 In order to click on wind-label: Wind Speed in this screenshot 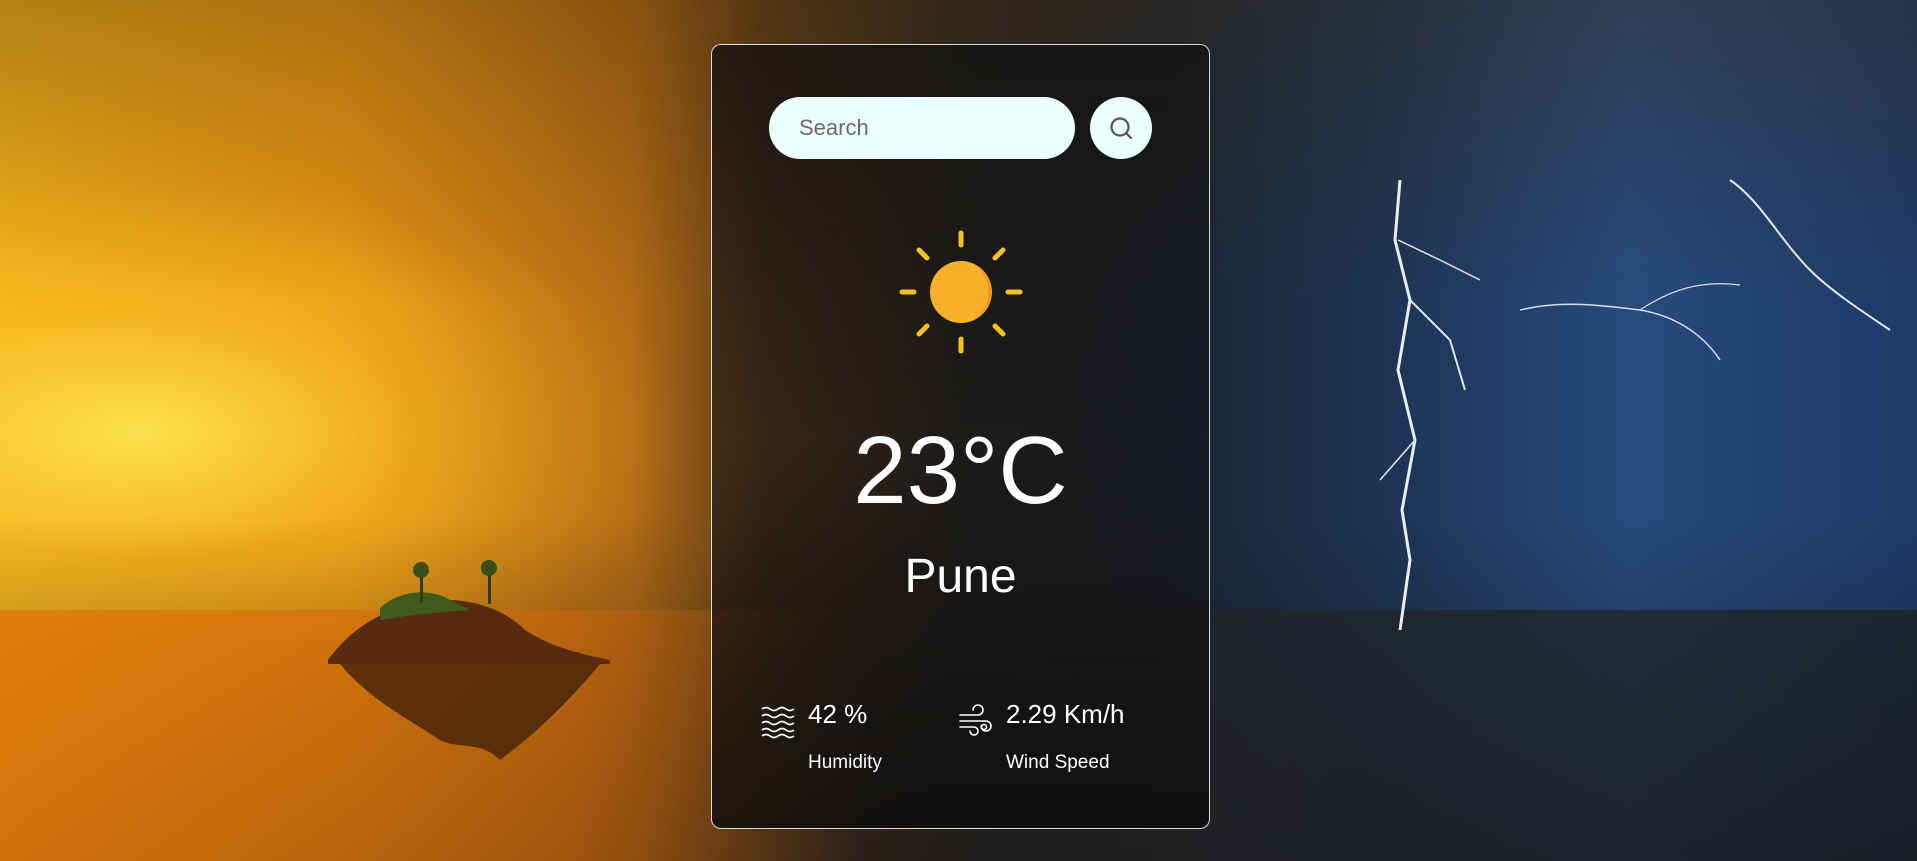, I will do `click(1058, 762)`.